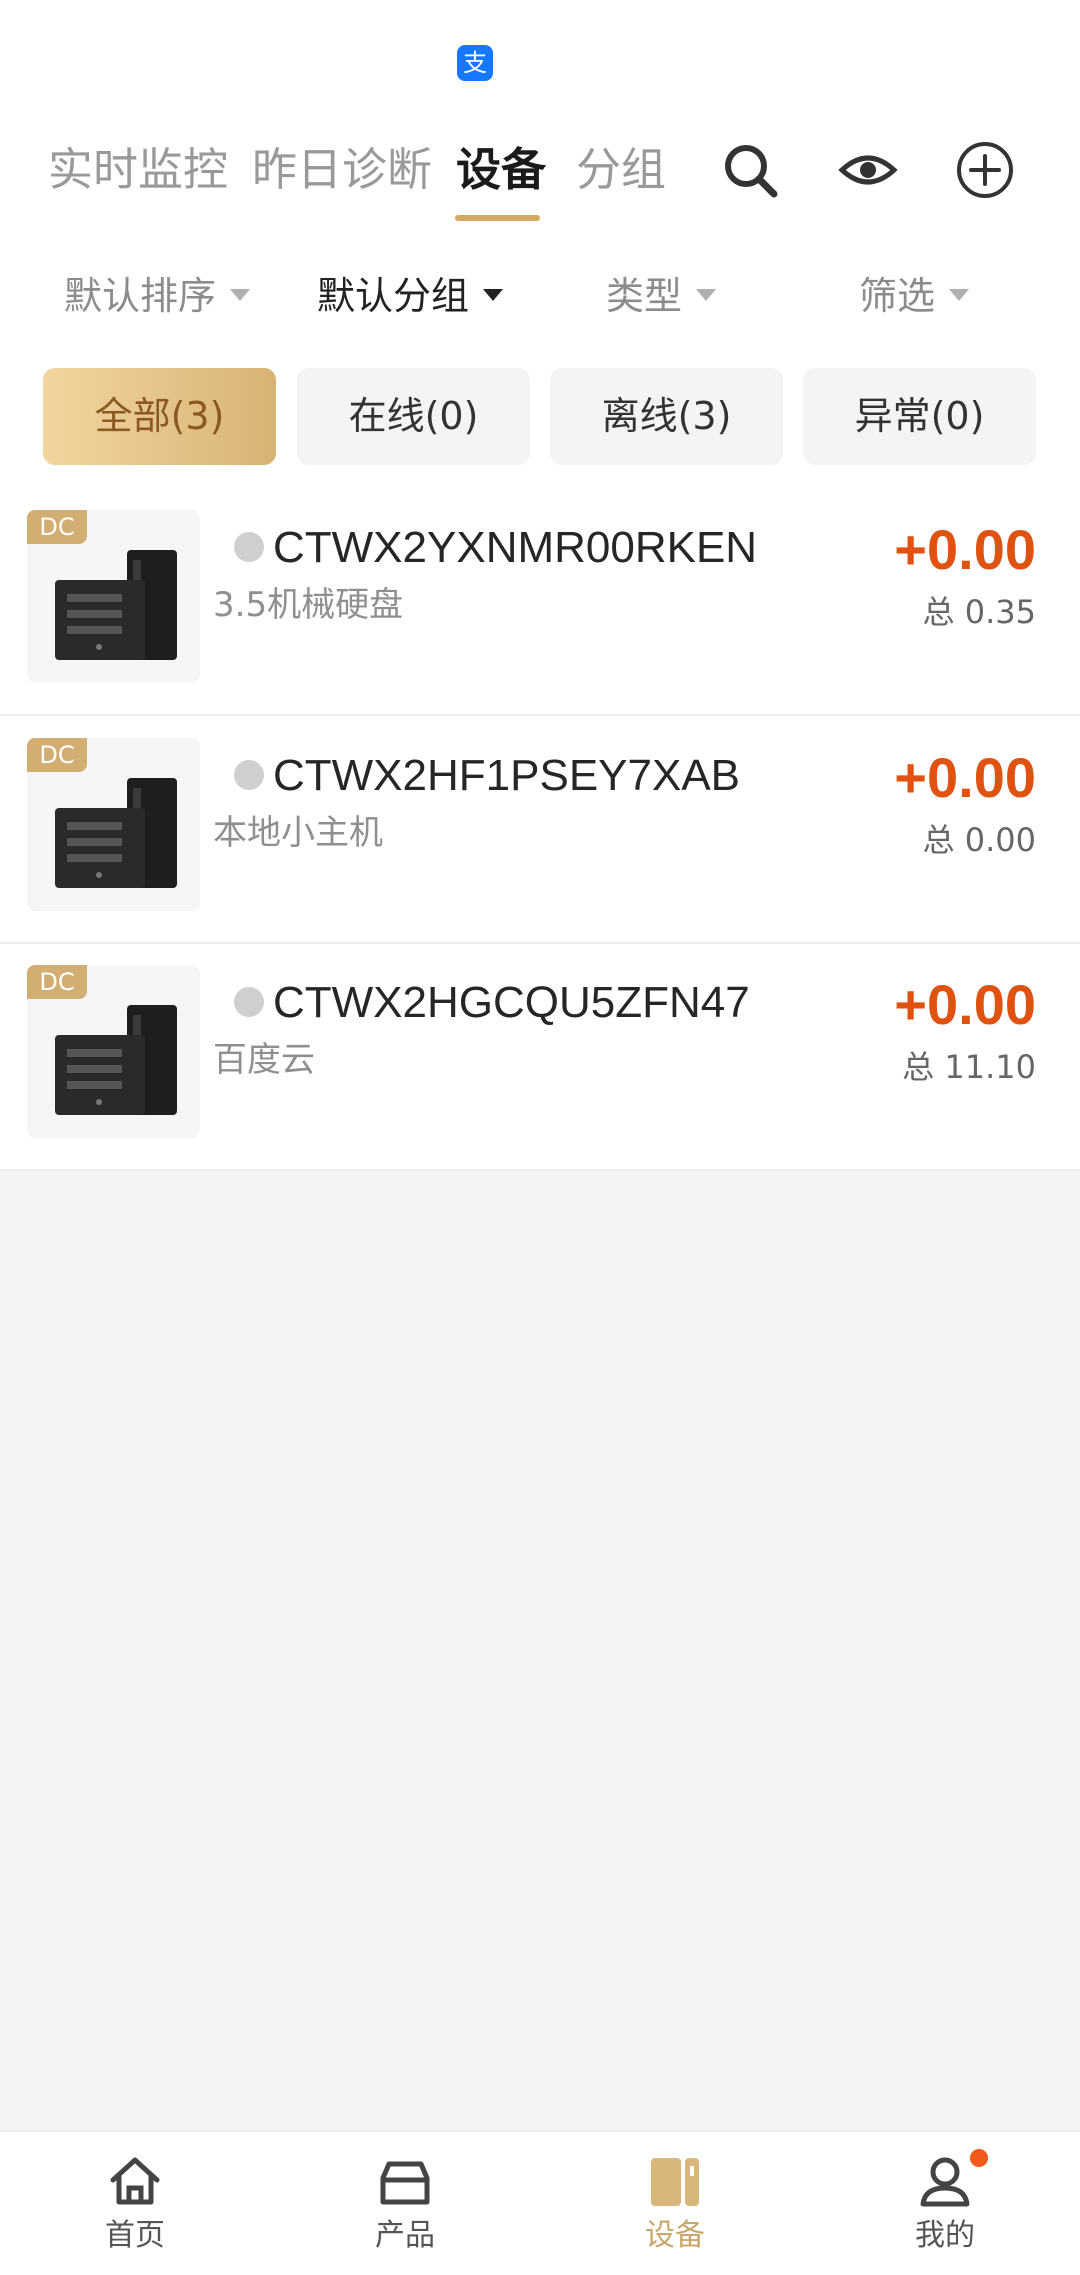  What do you see at coordinates (945, 2182) in the screenshot?
I see `profile-icon` at bounding box center [945, 2182].